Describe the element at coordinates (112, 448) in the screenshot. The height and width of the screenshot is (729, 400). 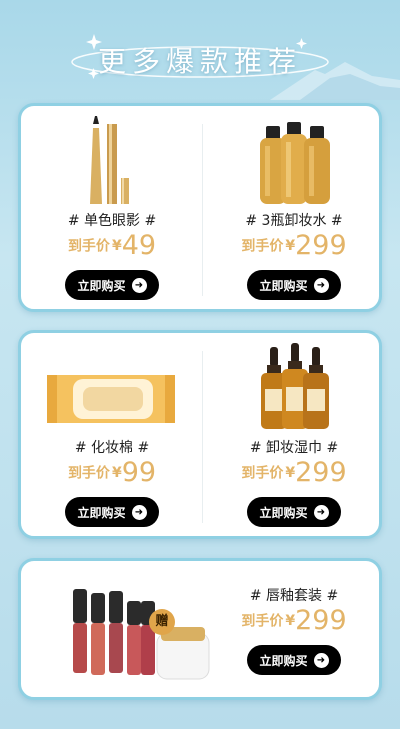
I see `product-name: # 化妆棉 #` at that location.